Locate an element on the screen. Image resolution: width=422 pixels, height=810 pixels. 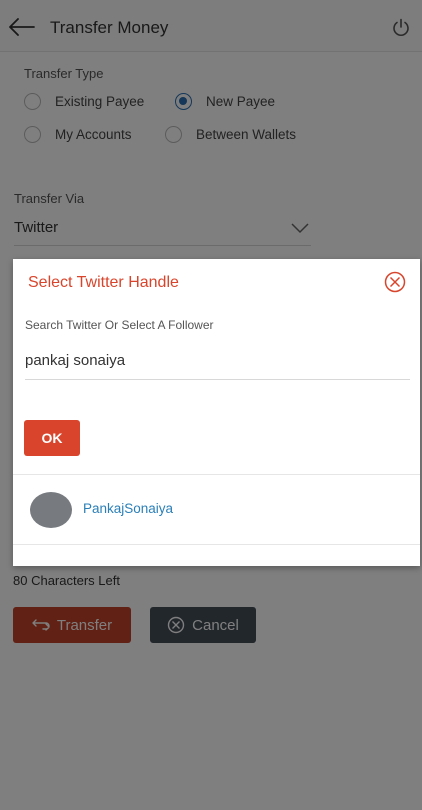
twitter-search-input is located at coordinates (217, 363).